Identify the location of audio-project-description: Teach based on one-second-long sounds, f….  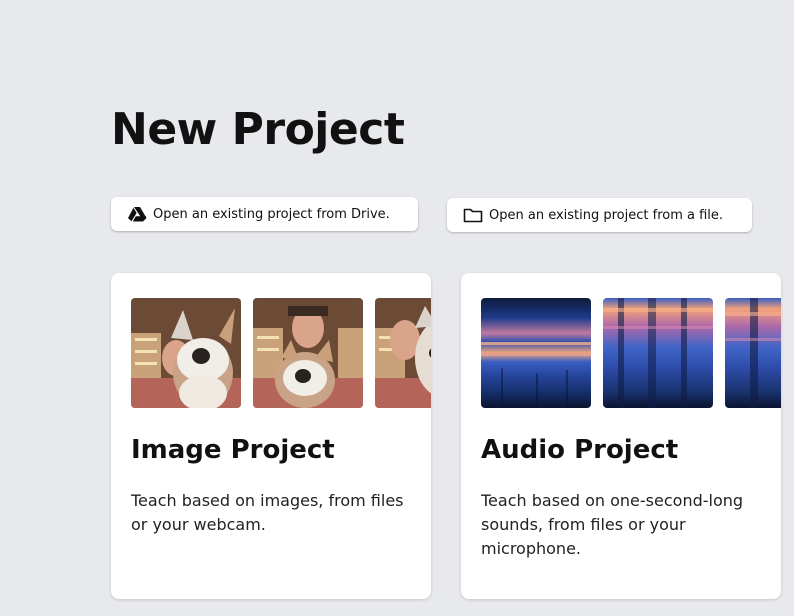
(612, 524).